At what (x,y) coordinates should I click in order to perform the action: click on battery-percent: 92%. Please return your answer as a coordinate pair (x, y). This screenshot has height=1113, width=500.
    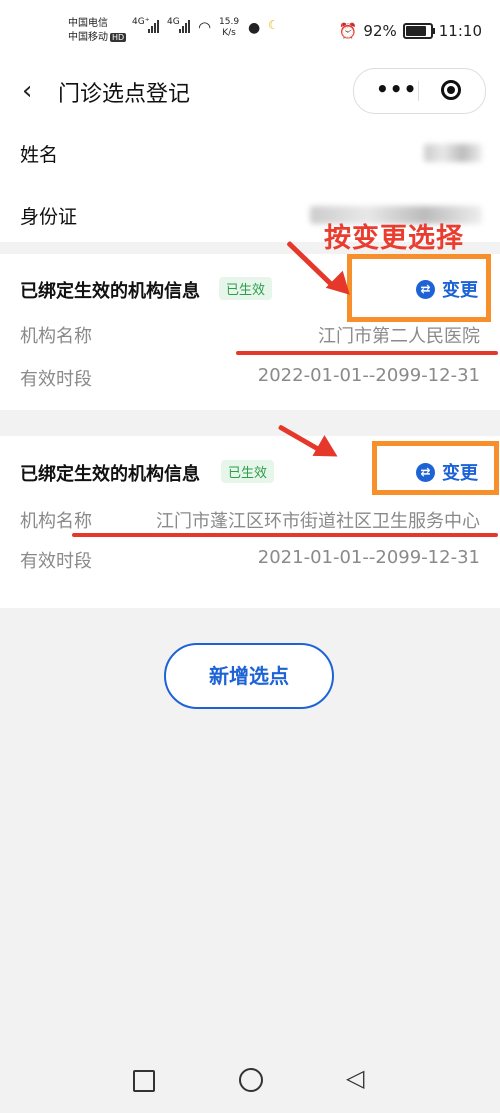
    Looking at the image, I should click on (380, 31).